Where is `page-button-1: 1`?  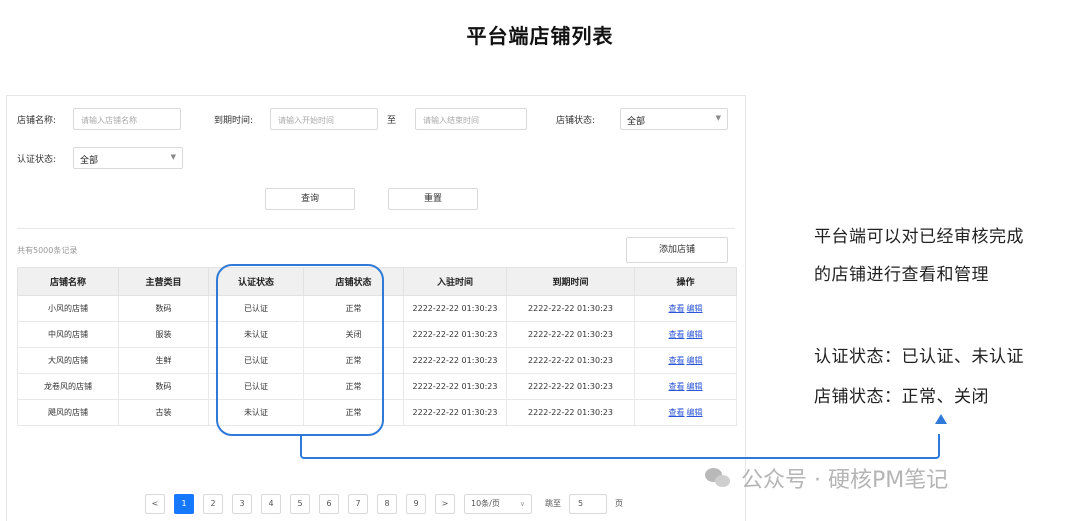 page-button-1: 1 is located at coordinates (184, 504).